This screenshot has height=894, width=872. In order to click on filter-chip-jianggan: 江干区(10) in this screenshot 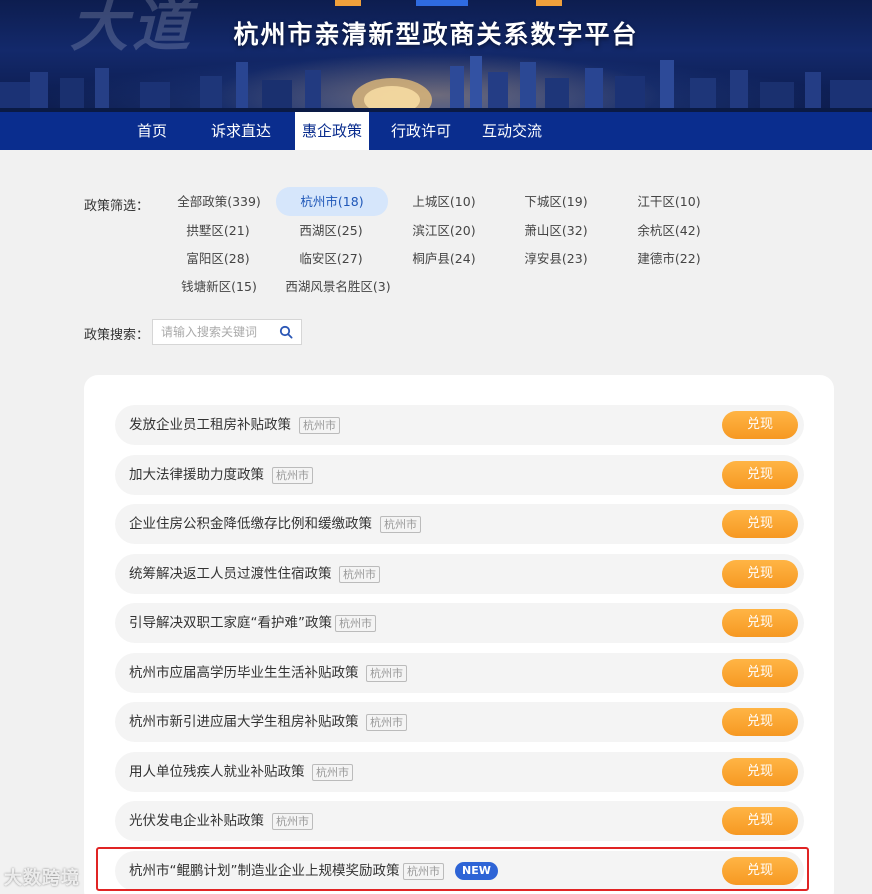, I will do `click(669, 202)`.